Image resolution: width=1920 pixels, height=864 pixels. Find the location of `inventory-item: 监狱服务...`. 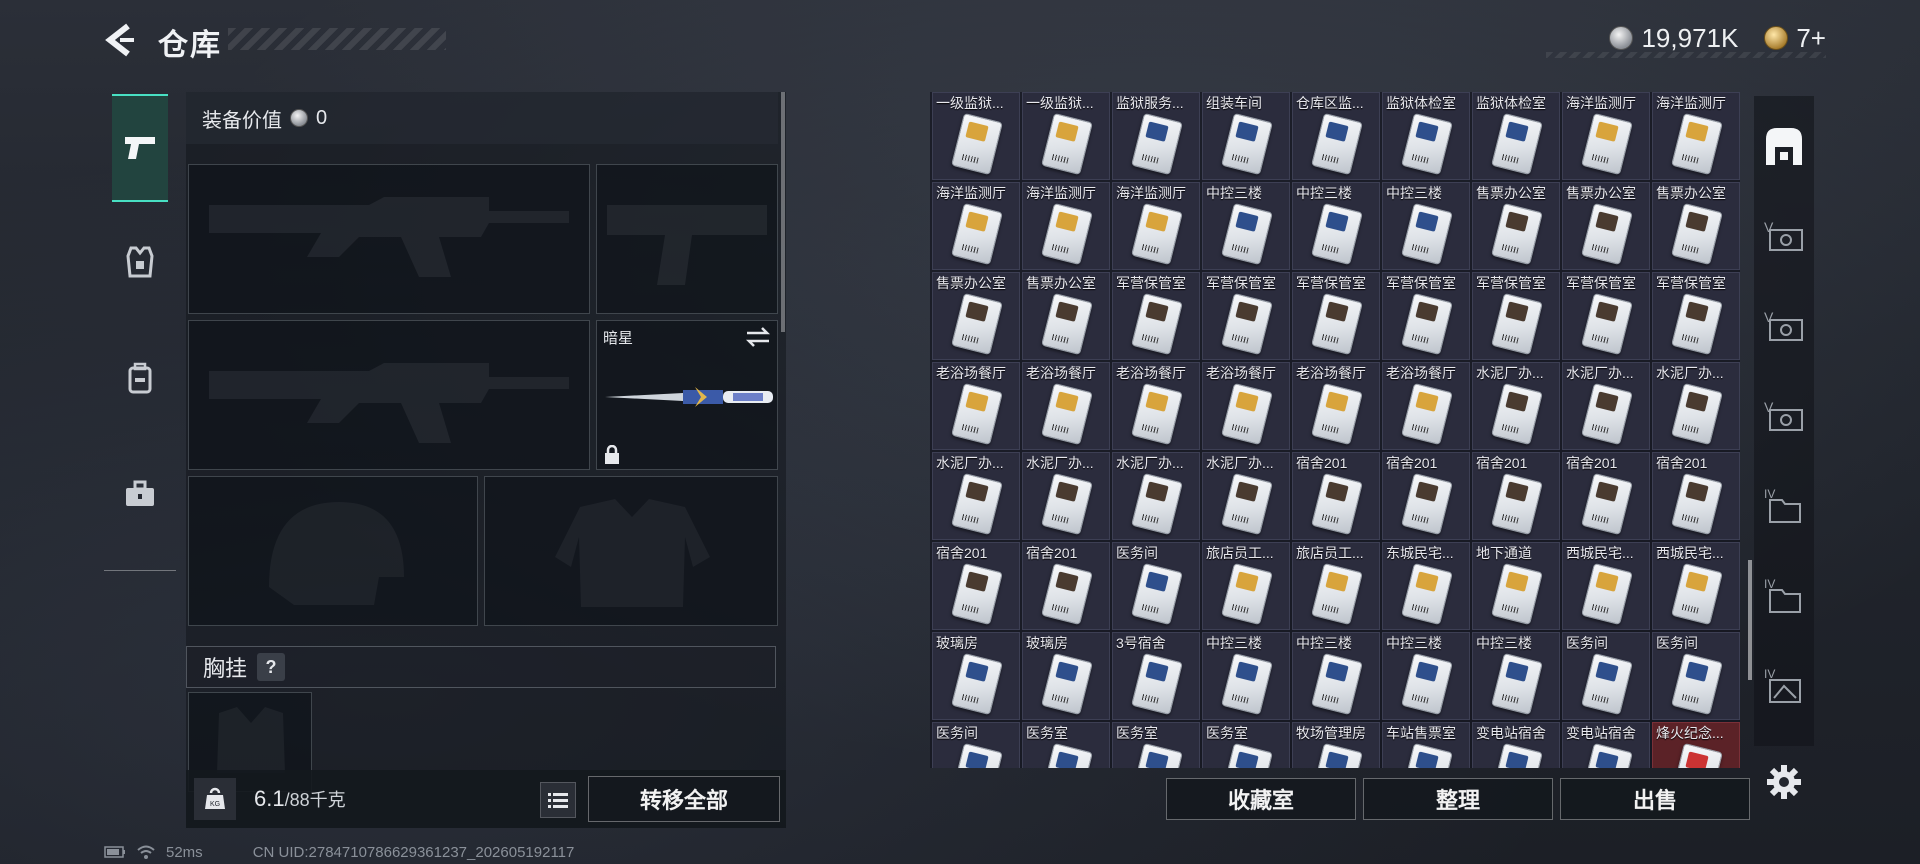

inventory-item: 监狱服务... is located at coordinates (1156, 136).